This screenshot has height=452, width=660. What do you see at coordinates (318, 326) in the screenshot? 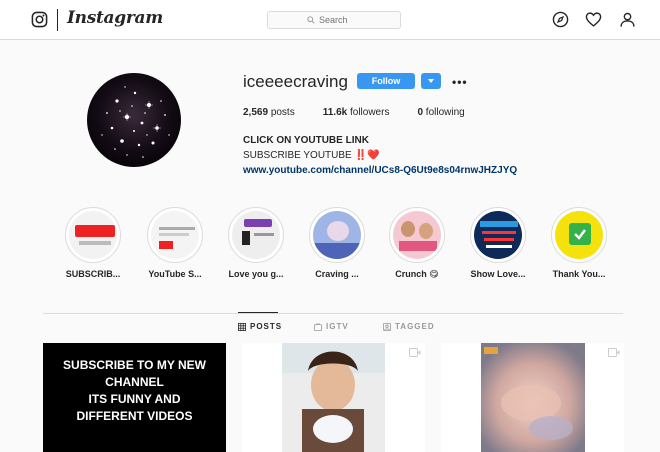
I see `igtv-icon` at bounding box center [318, 326].